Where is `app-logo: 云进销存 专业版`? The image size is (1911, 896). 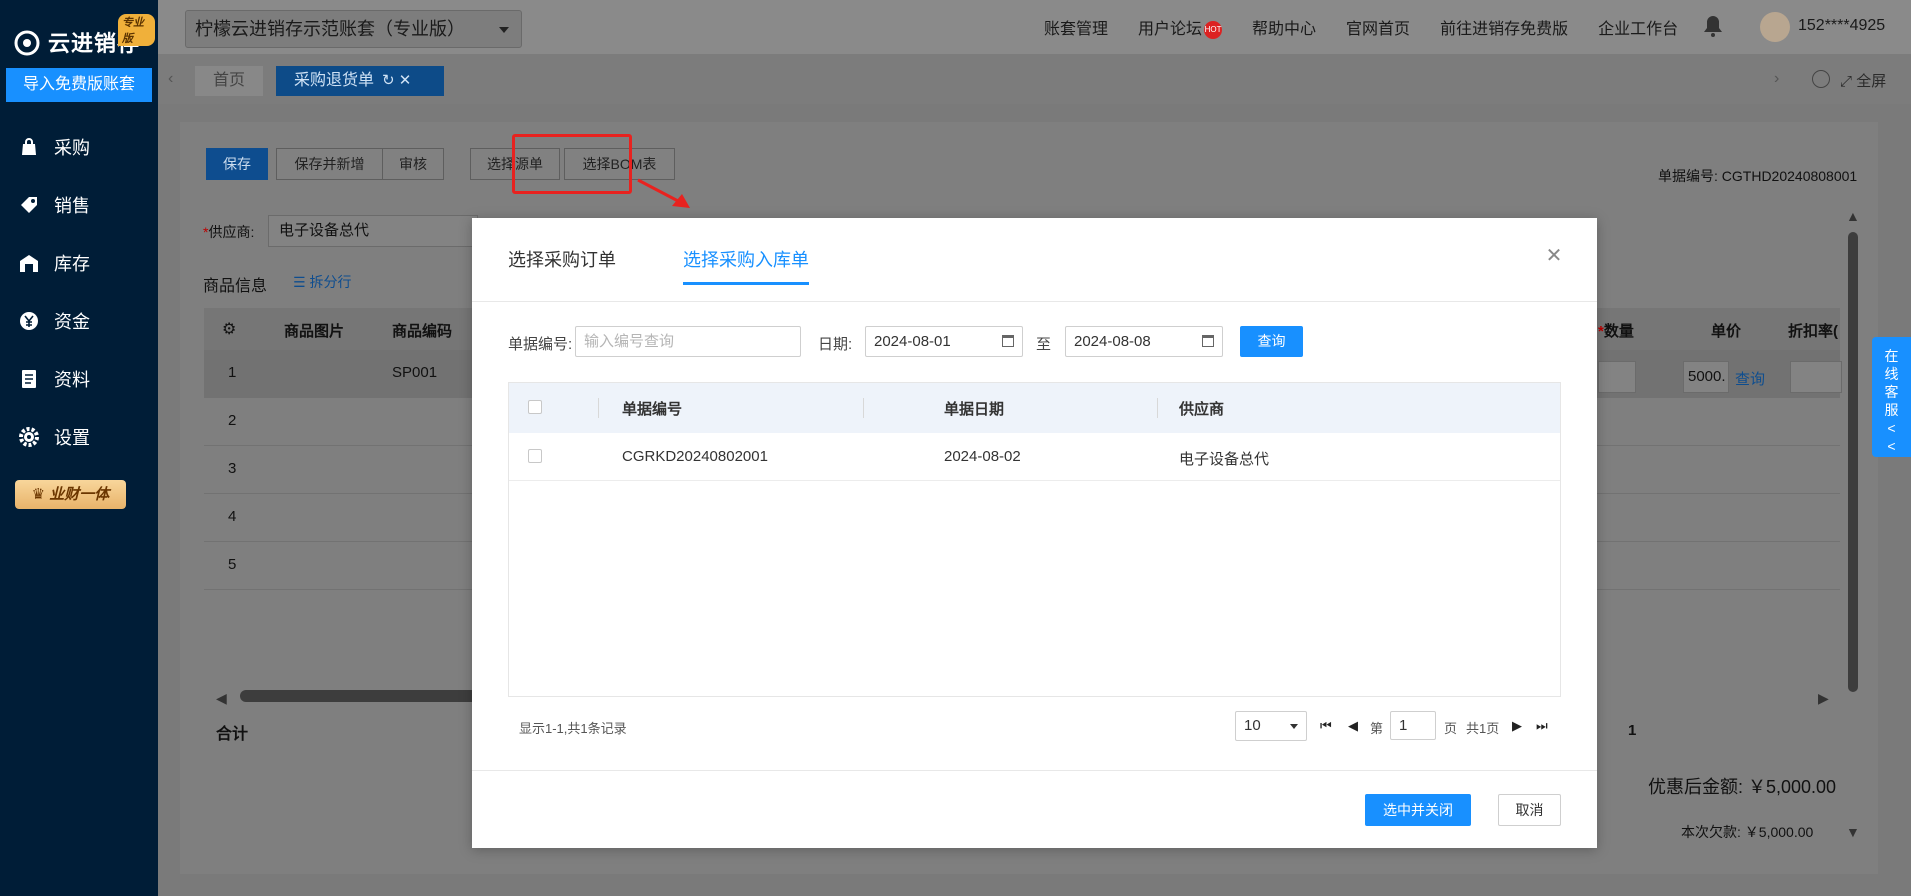 app-logo: 云进销存 专业版 is located at coordinates (82, 35).